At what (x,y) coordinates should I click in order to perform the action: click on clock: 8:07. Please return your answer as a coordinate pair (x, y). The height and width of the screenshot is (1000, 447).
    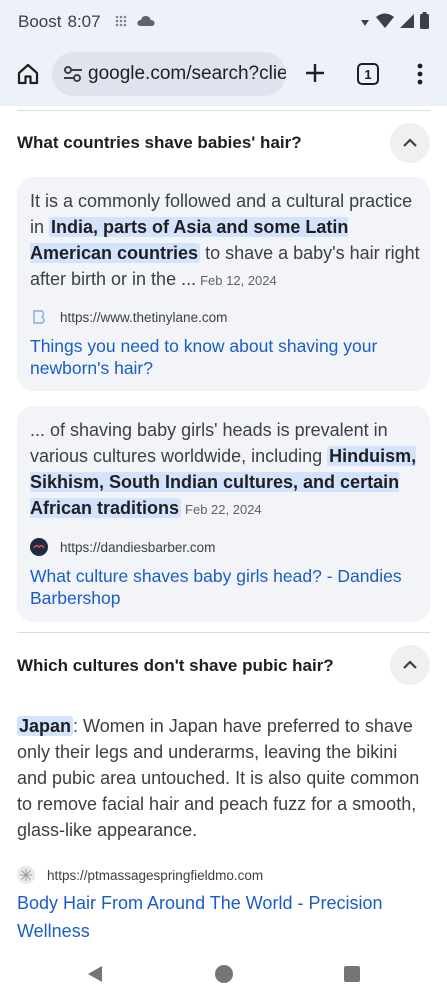
    Looking at the image, I should click on (84, 21).